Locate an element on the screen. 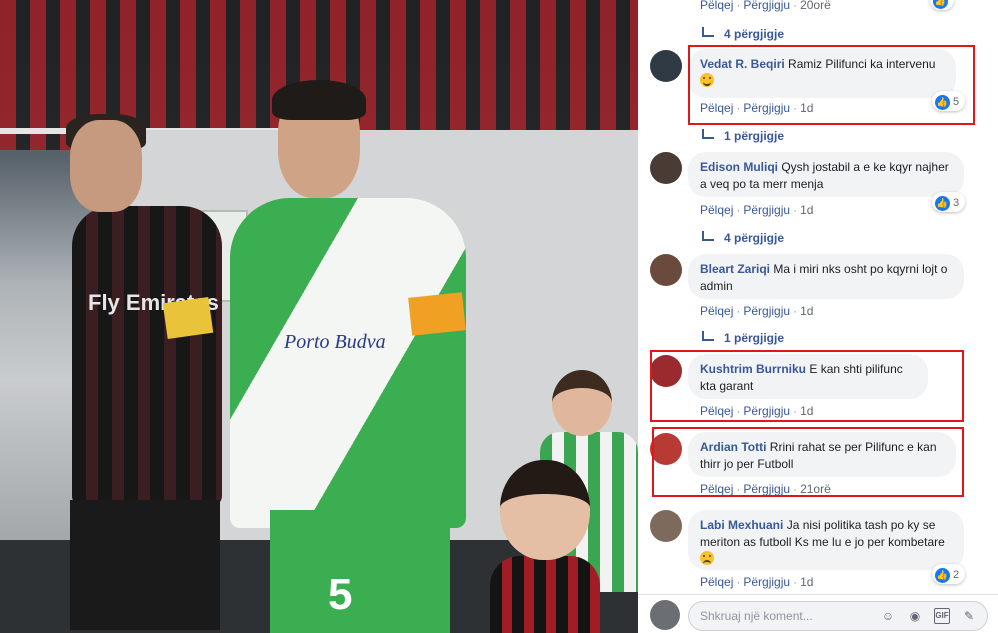 The height and width of the screenshot is (633, 998). reaction-count: 👍 3 is located at coordinates (949, 202).